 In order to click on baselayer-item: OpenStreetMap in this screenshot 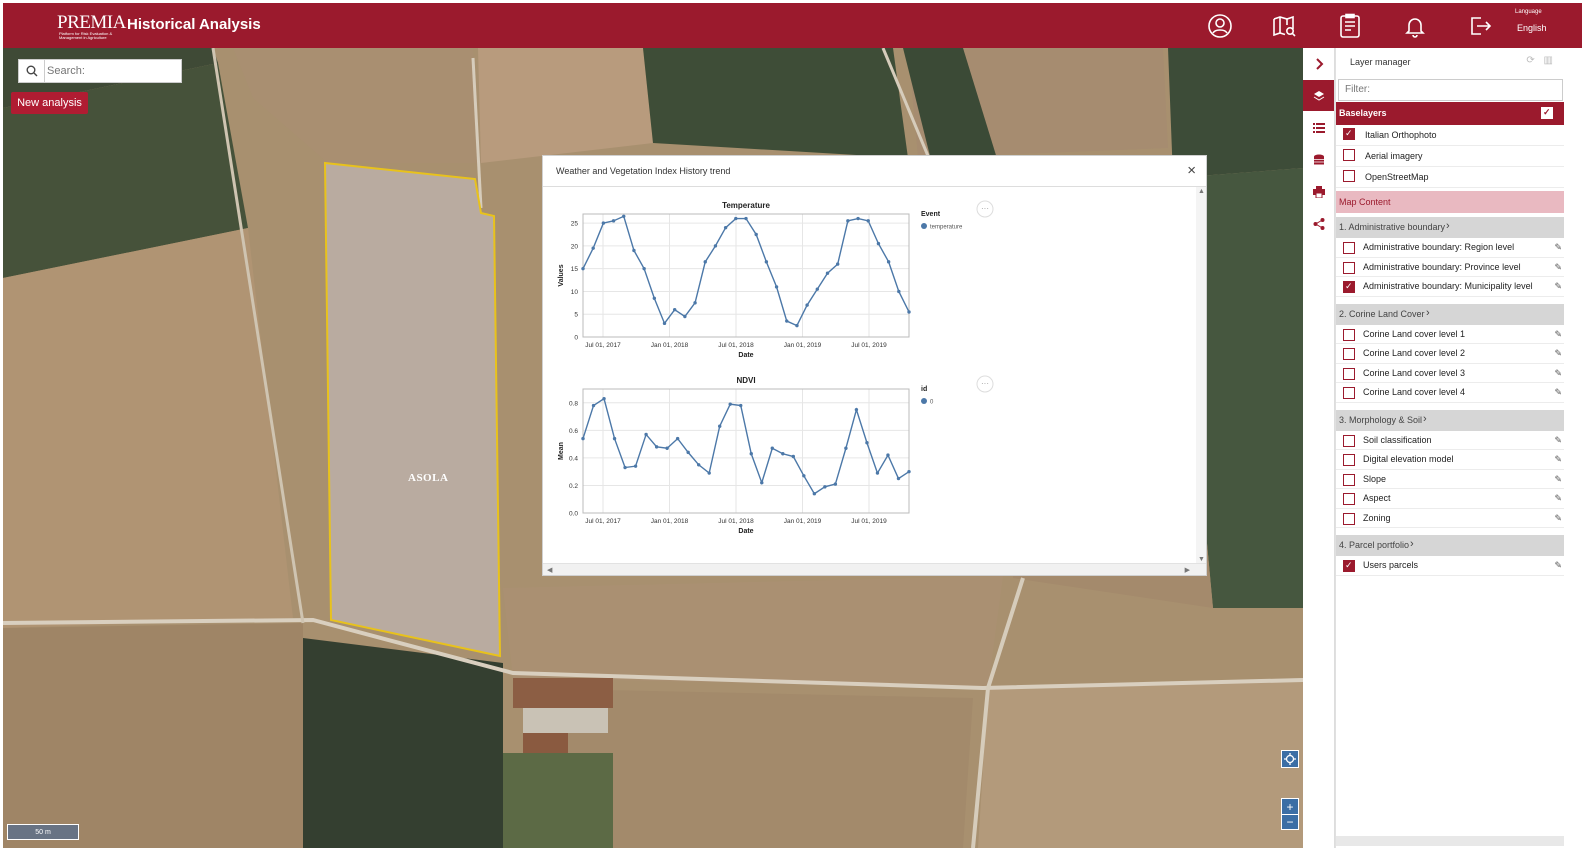, I will do `click(1450, 177)`.